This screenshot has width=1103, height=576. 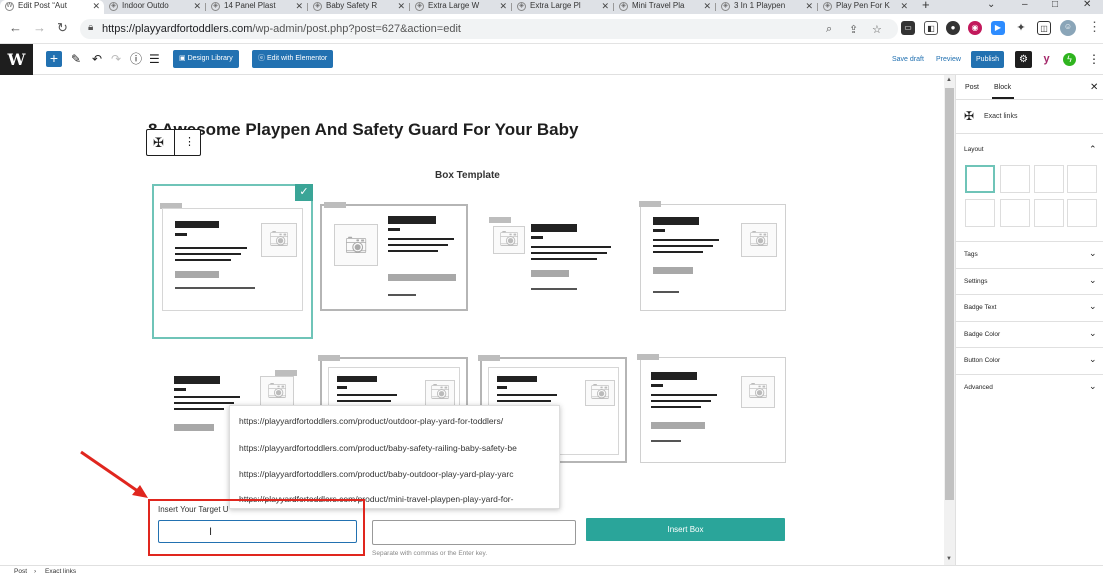 What do you see at coordinates (980, 307) in the screenshot?
I see `section-badge-text: Badge Text` at bounding box center [980, 307].